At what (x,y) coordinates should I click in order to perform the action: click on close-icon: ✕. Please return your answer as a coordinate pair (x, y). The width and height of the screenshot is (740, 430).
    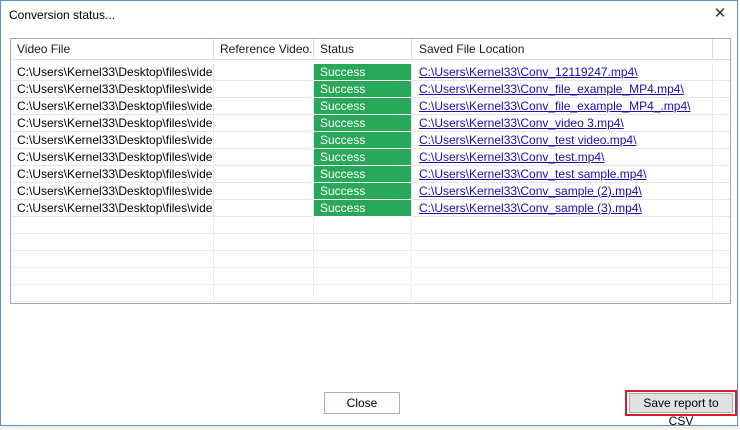
    Looking at the image, I should click on (720, 14).